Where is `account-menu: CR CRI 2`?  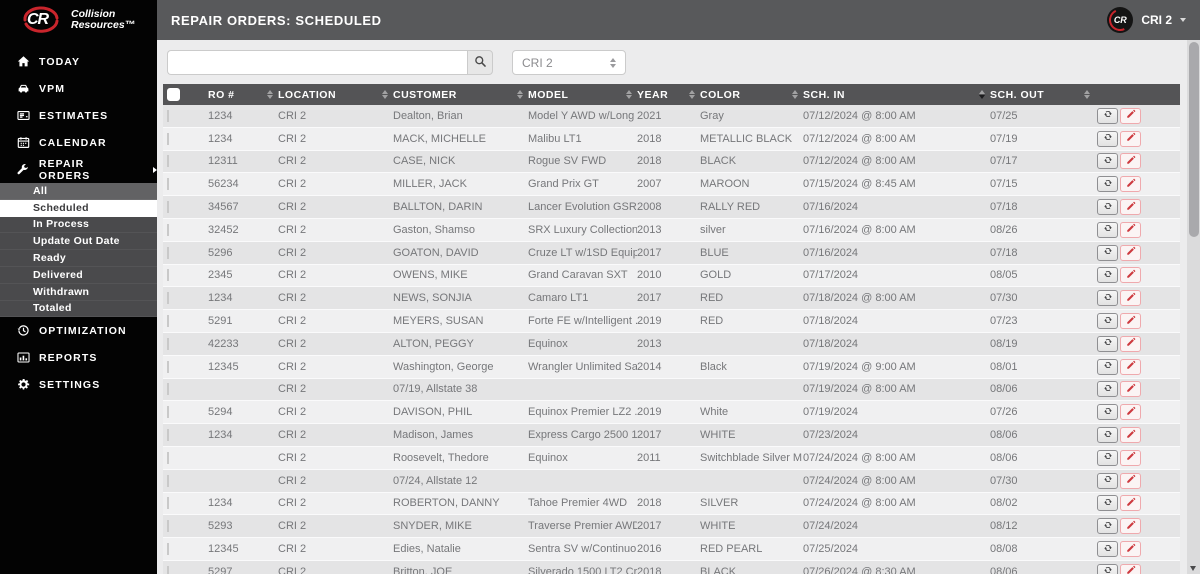
account-menu: CR CRI 2 is located at coordinates (1146, 20).